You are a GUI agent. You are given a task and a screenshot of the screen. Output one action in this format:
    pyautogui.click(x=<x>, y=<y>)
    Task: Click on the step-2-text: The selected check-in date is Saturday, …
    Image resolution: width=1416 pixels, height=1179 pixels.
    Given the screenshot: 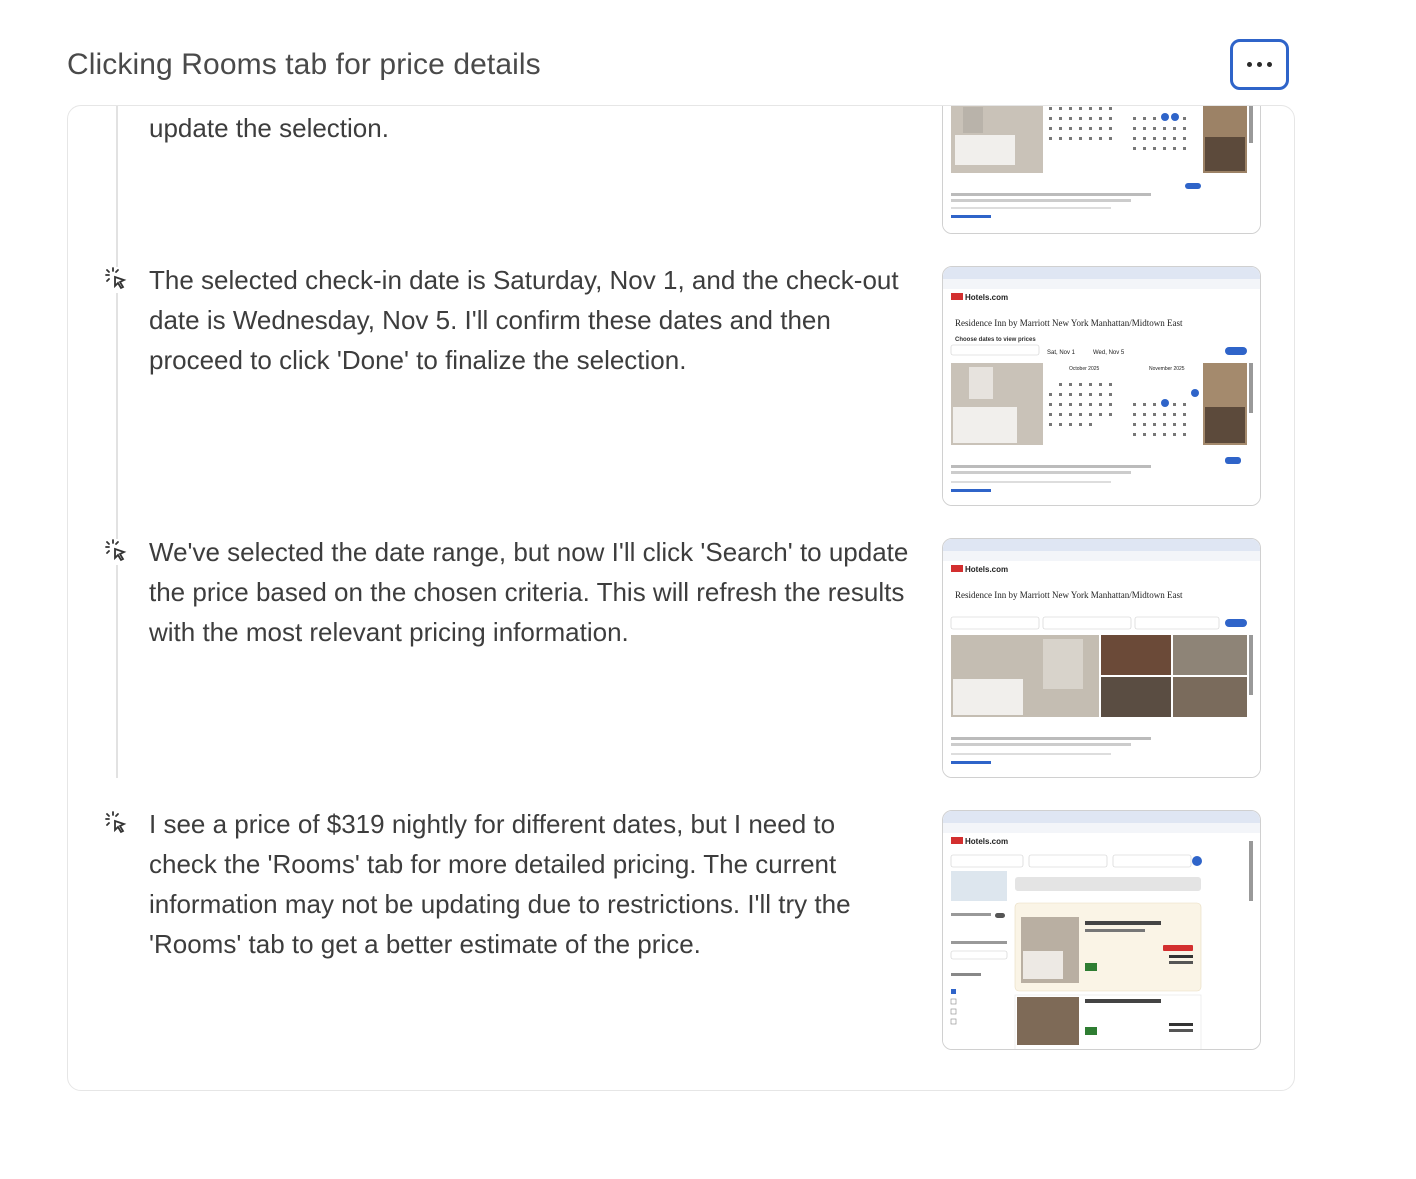 What is the action you would take?
    pyautogui.click(x=524, y=320)
    